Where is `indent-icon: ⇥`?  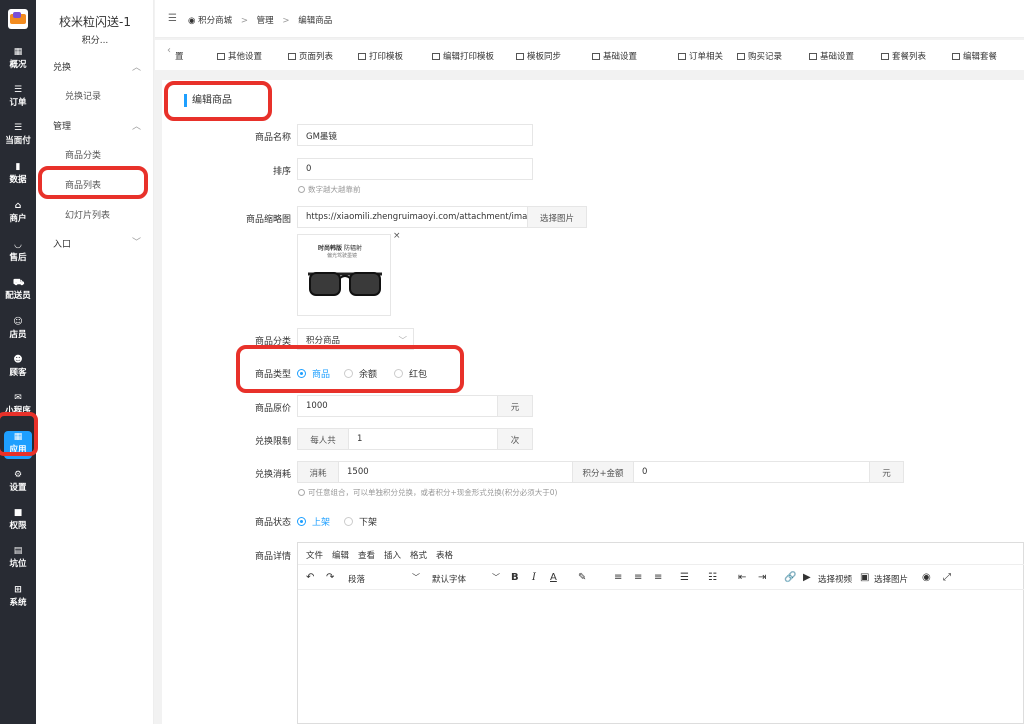 indent-icon: ⇥ is located at coordinates (762, 577).